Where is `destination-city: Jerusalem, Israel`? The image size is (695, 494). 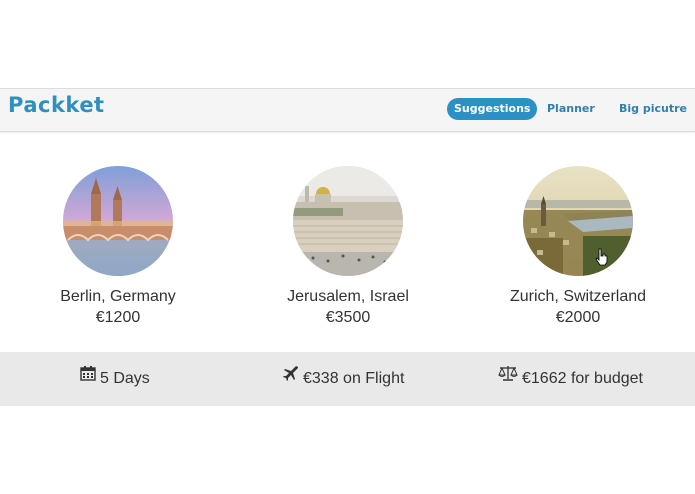 destination-city: Jerusalem, Israel is located at coordinates (348, 296).